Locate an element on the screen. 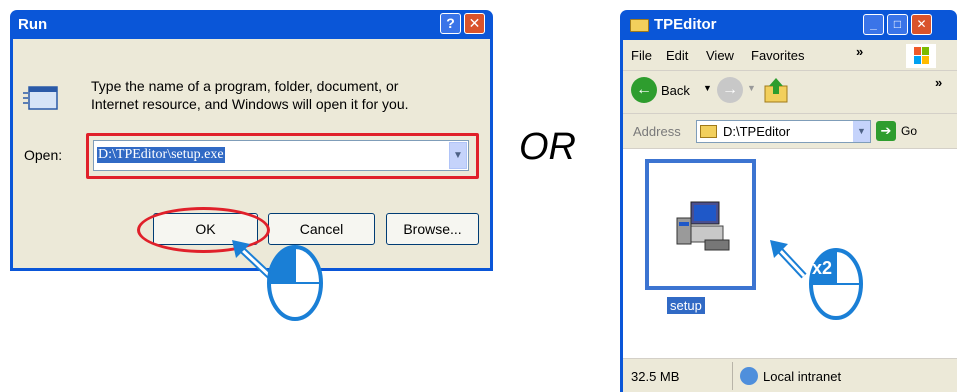 The width and height of the screenshot is (957, 392). back-arrow-icon: ← is located at coordinates (644, 90).